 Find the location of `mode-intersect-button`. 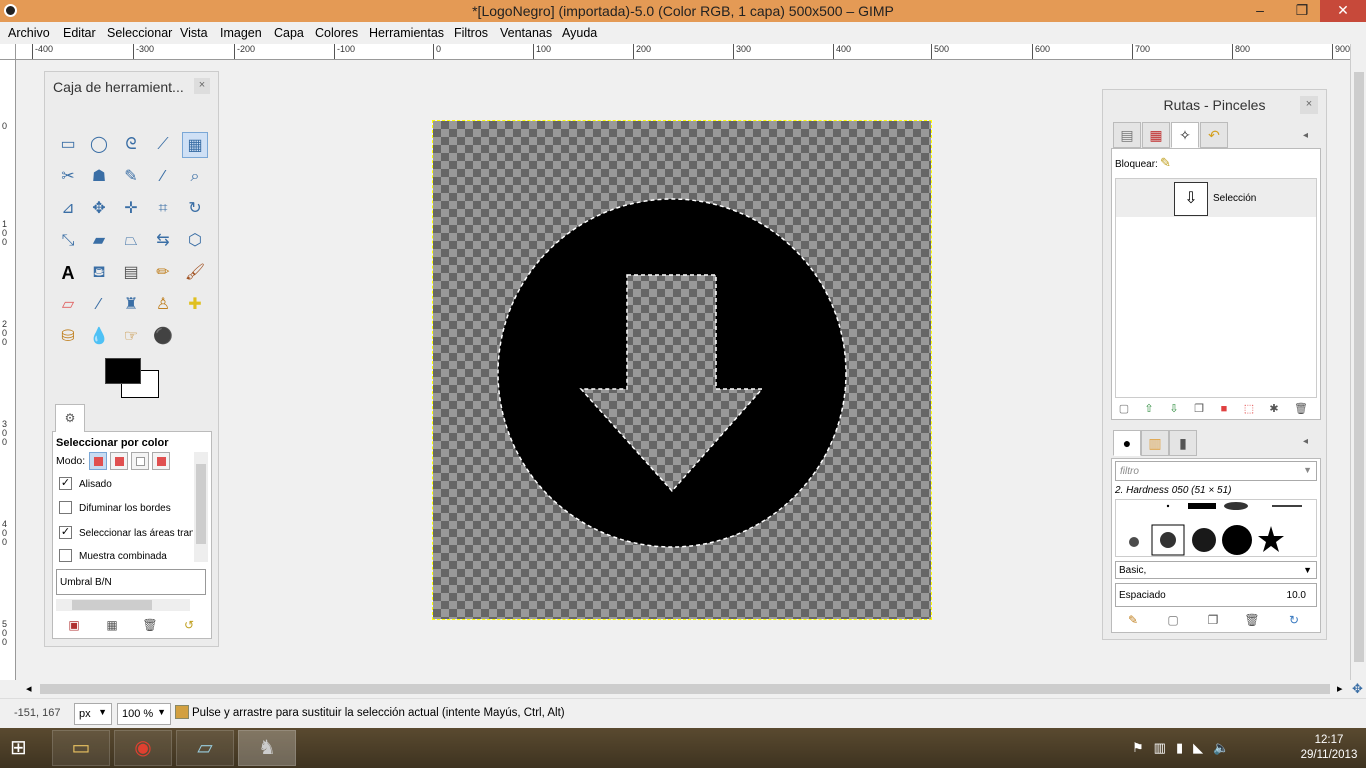

mode-intersect-button is located at coordinates (161, 461).